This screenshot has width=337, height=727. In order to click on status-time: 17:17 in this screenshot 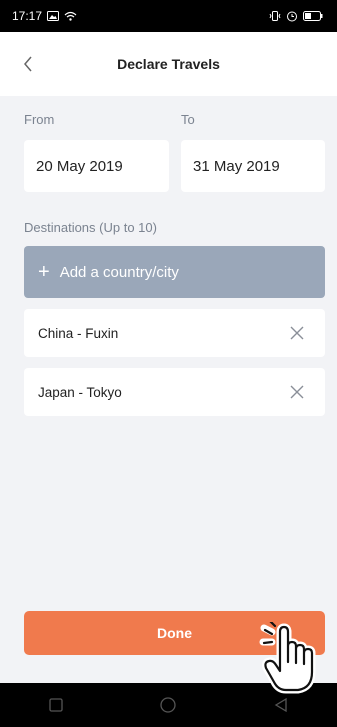, I will do `click(27, 16)`.